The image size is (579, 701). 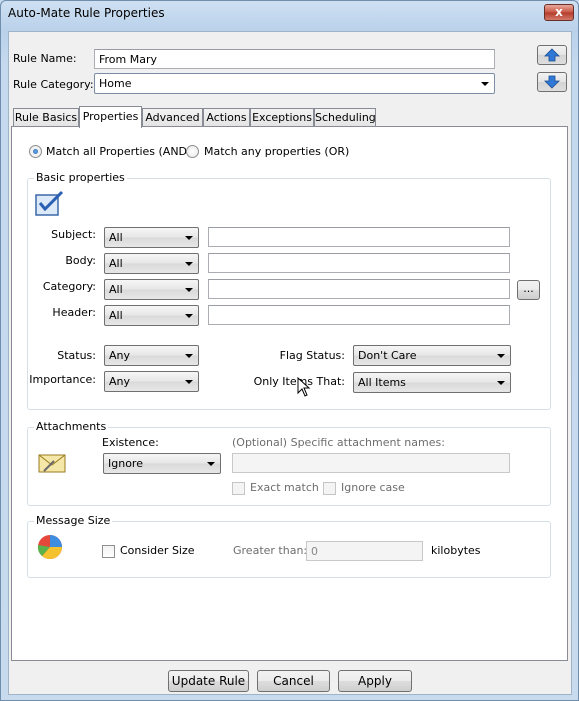 I want to click on only-items-value: All Items, so click(x=382, y=382).